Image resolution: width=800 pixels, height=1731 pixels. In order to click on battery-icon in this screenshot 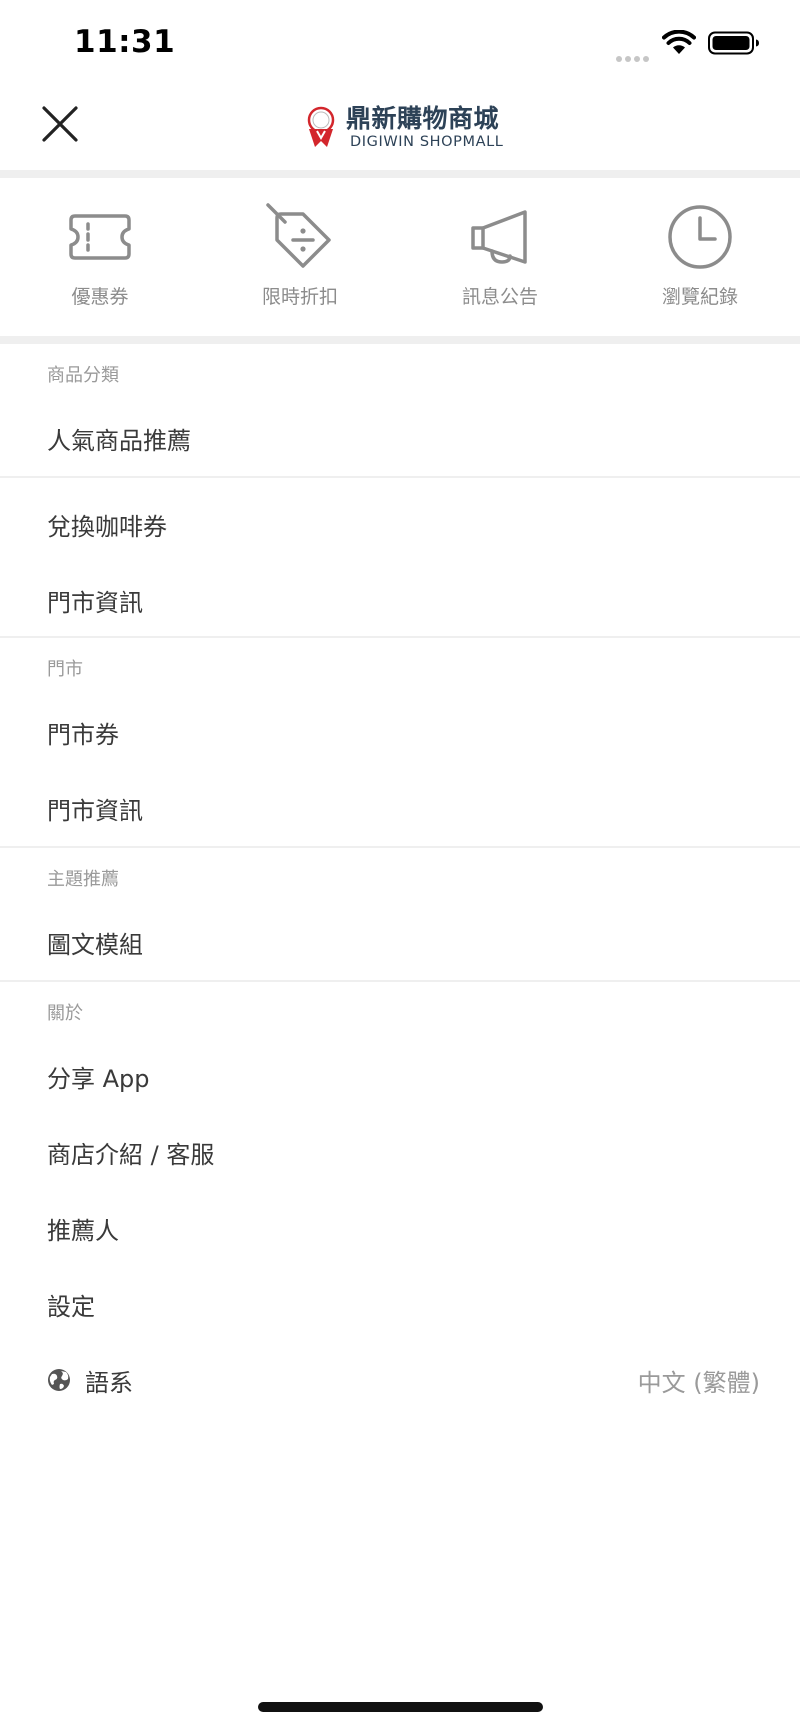, I will do `click(733, 43)`.